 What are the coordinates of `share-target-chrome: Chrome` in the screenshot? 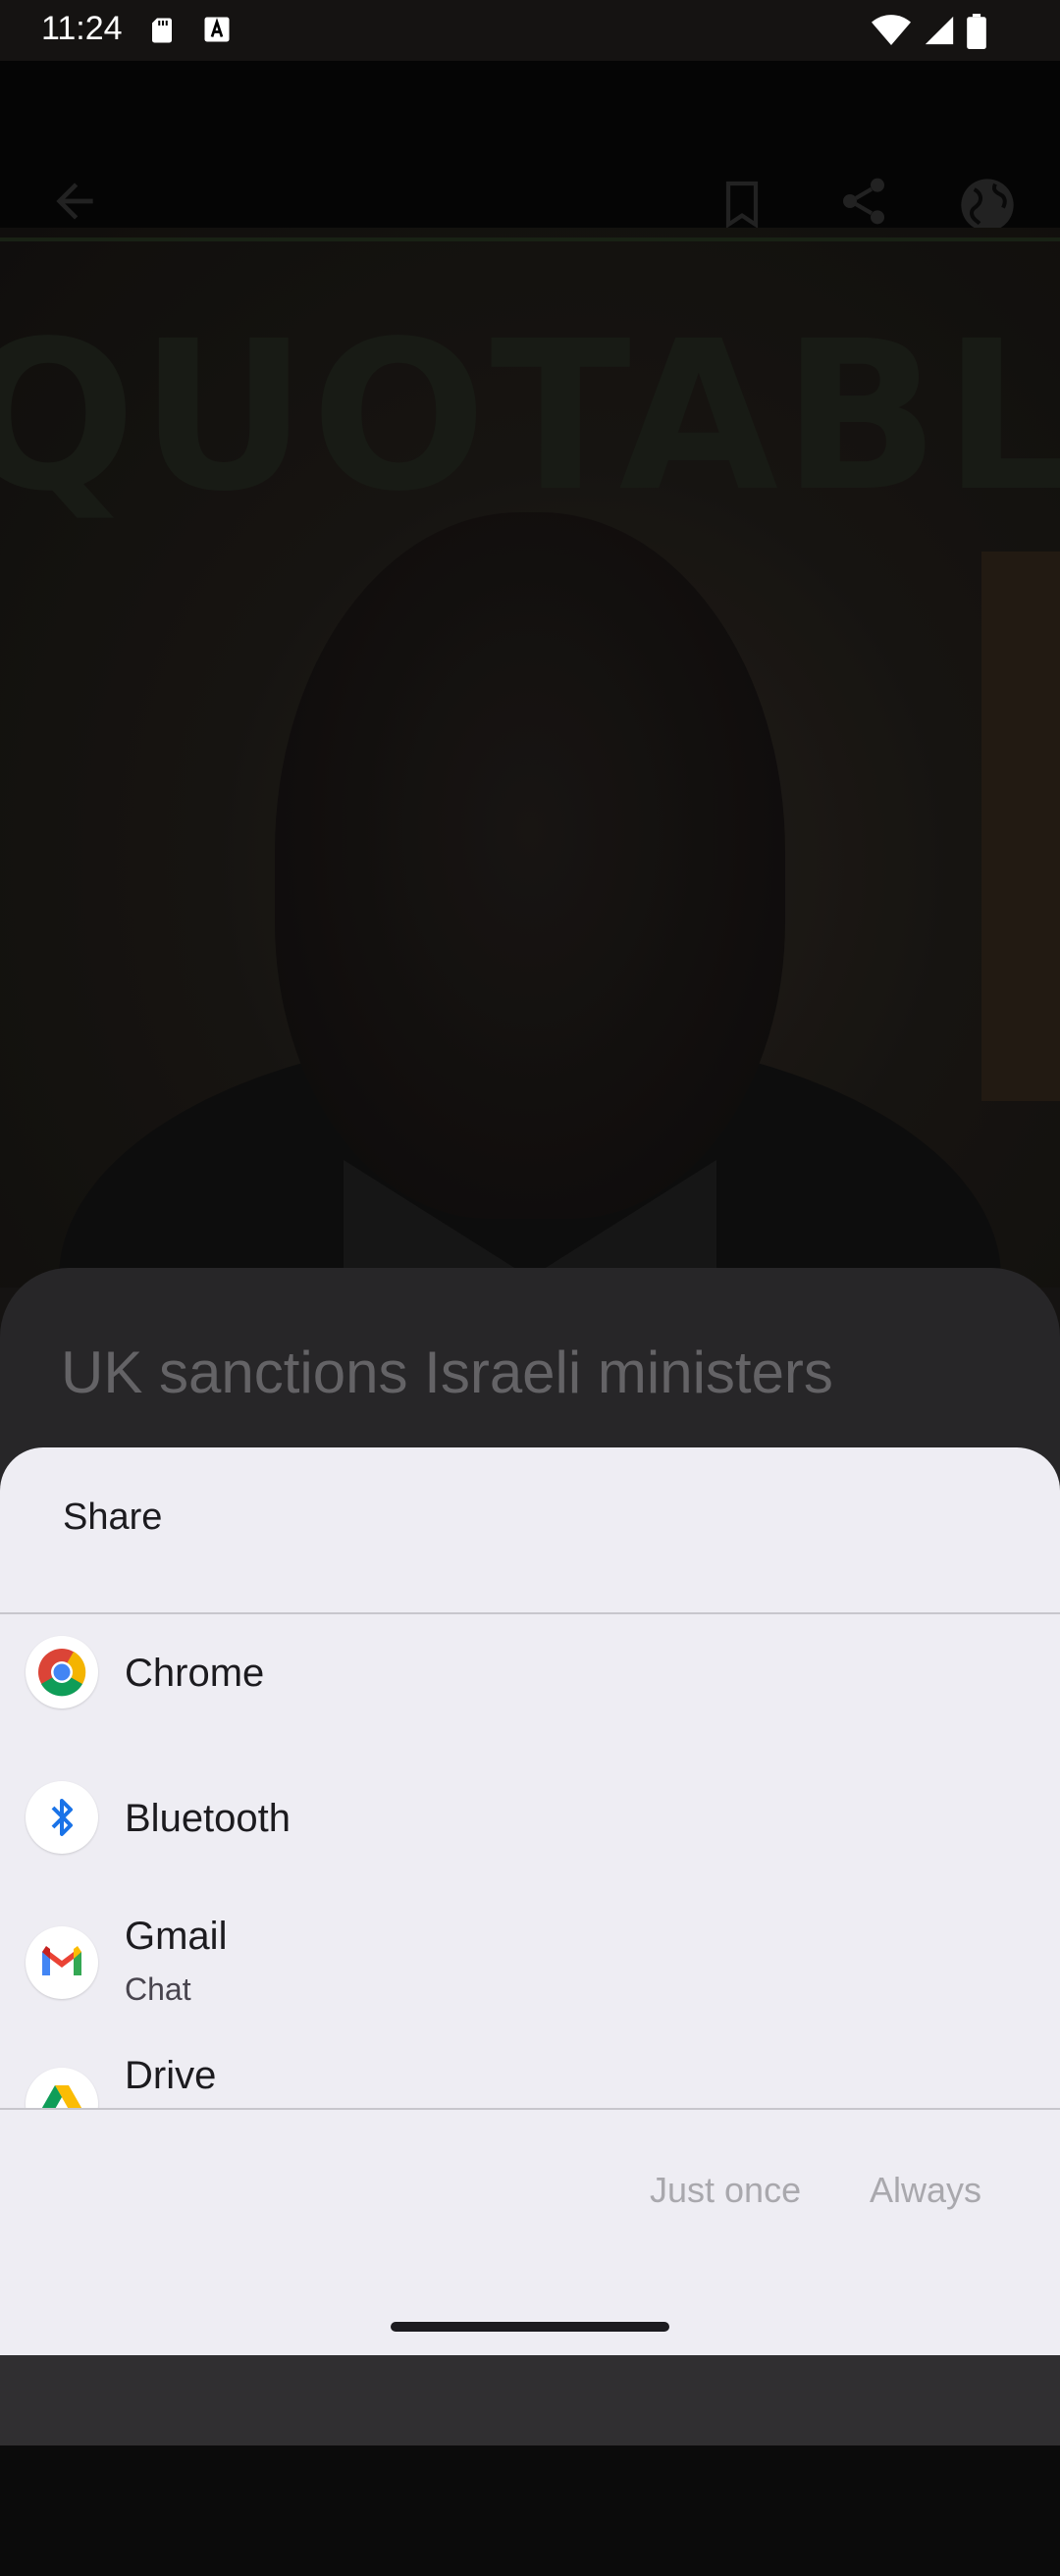 It's located at (530, 1683).